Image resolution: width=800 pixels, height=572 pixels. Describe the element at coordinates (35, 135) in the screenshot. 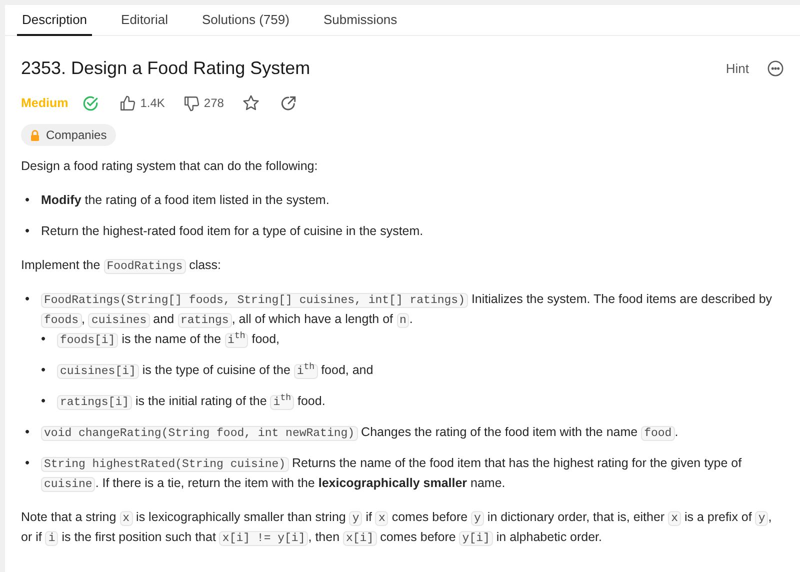

I see `lock-icon` at that location.